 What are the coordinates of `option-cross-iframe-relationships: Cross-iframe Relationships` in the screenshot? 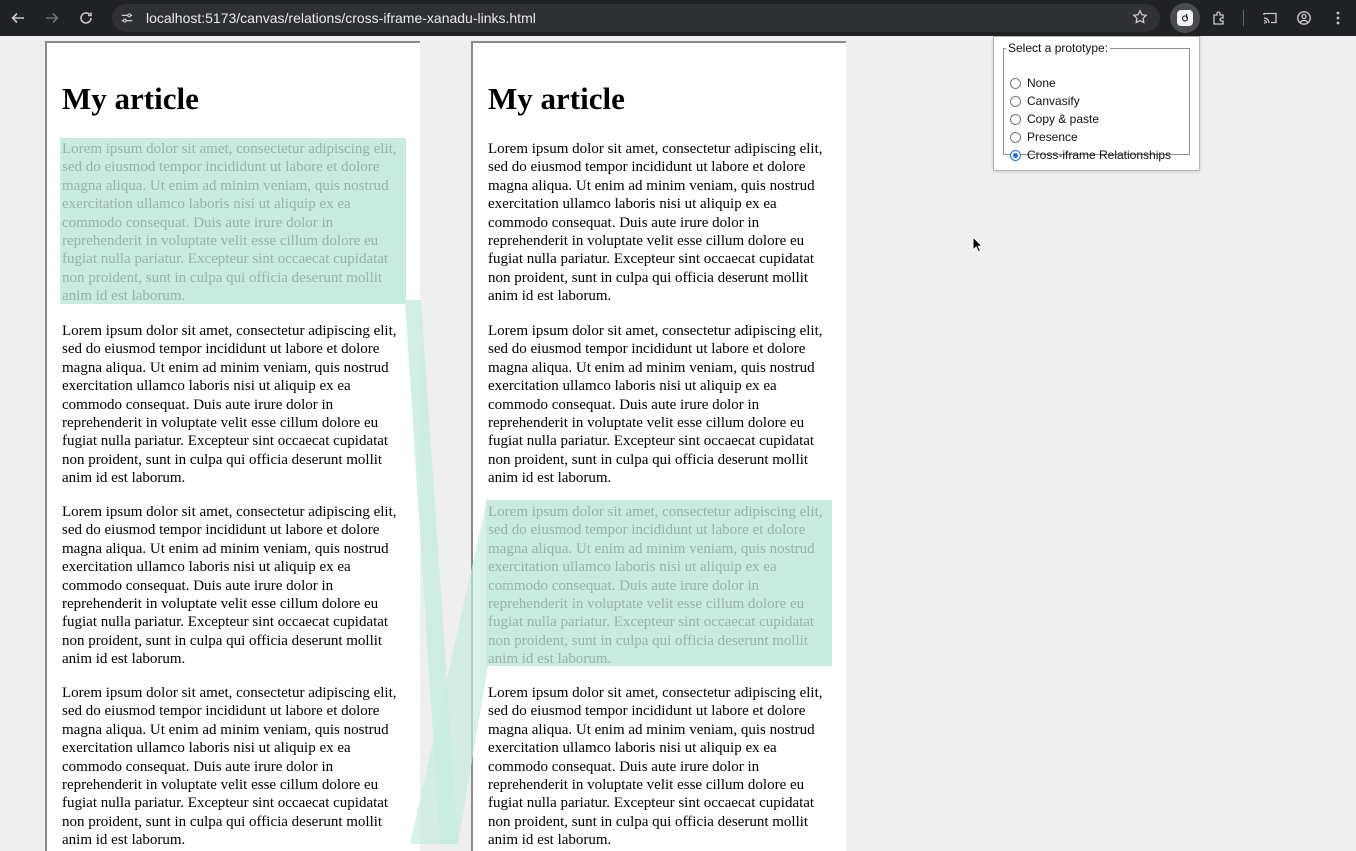 It's located at (1090, 155).